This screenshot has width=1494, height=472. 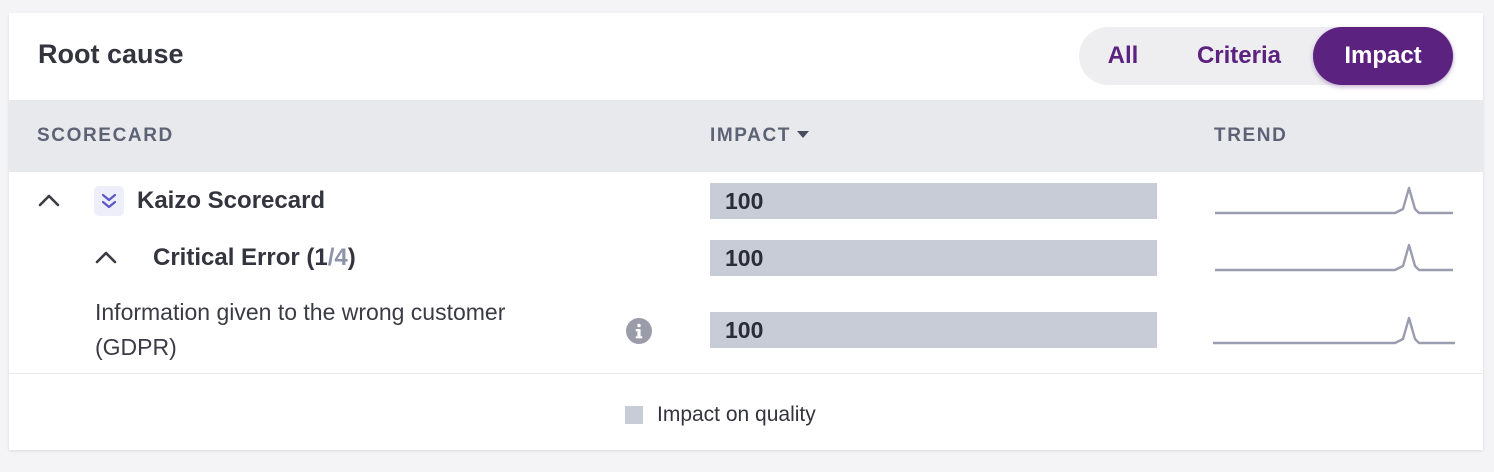 What do you see at coordinates (1251, 135) in the screenshot?
I see `column-header-trend: TREND` at bounding box center [1251, 135].